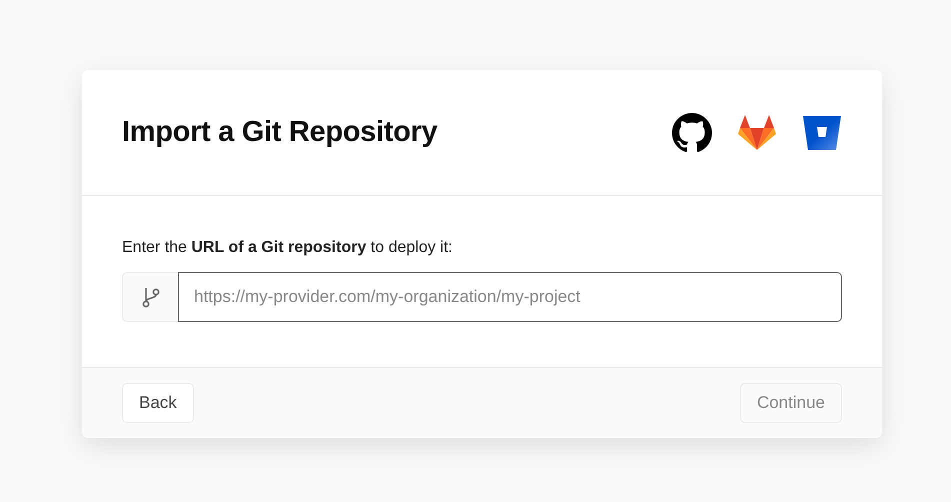 The width and height of the screenshot is (951, 502). Describe the element at coordinates (822, 132) in the screenshot. I see `bucket-icon` at that location.